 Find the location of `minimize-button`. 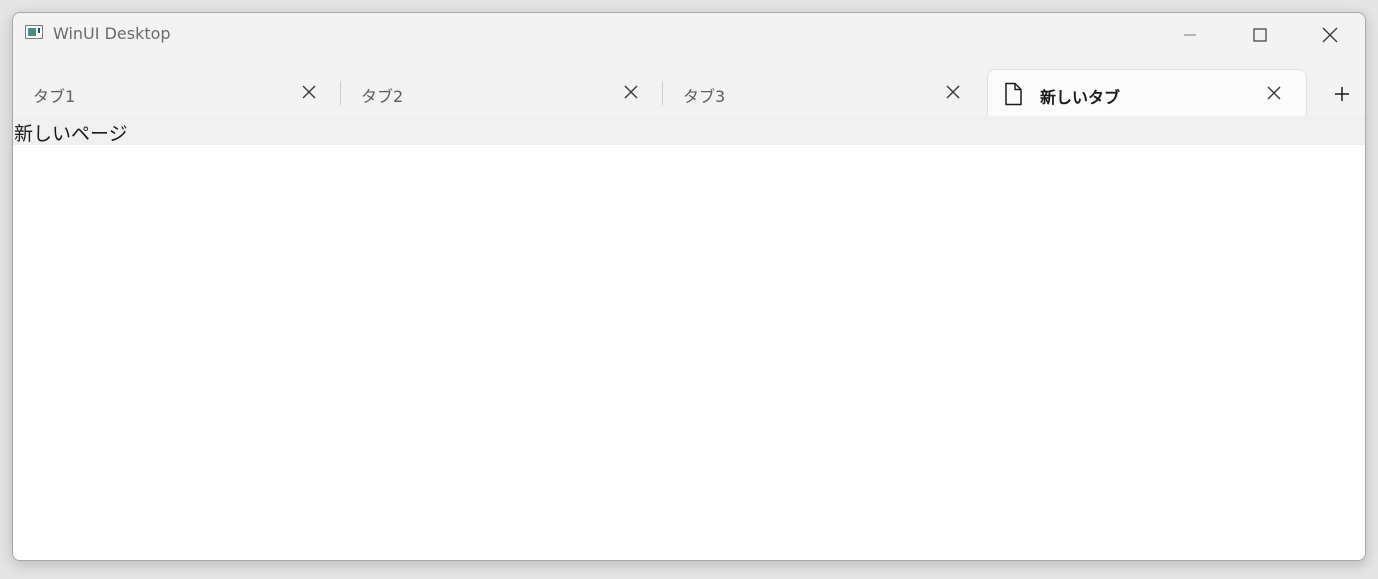

minimize-button is located at coordinates (1190, 35).